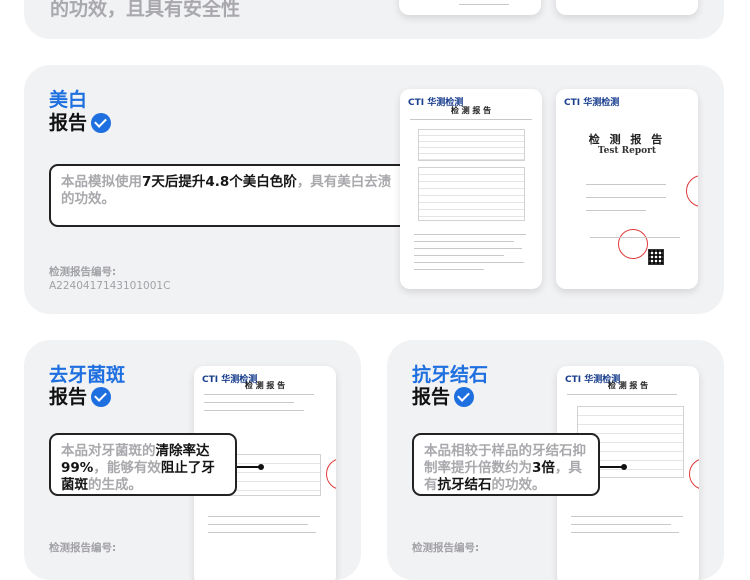  I want to click on anticalculus-title: 抗牙结石, so click(450, 375).